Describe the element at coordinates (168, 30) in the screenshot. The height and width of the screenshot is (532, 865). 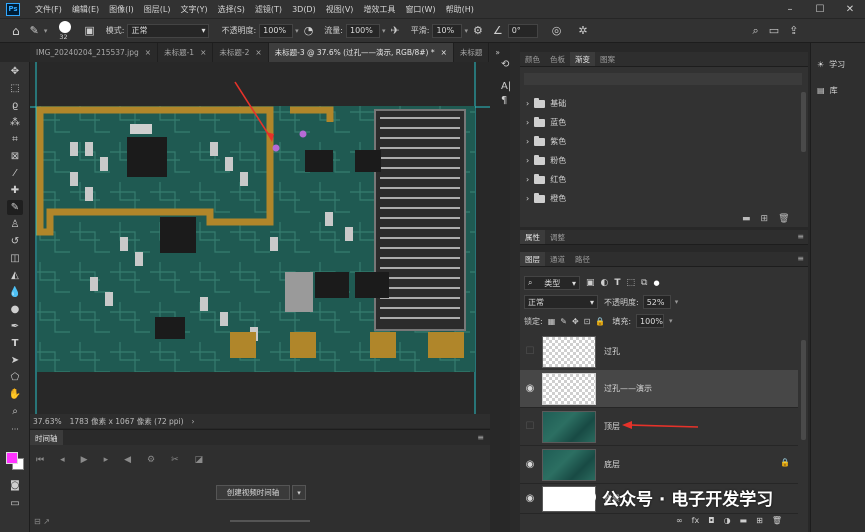
I see `mode-select: 正常 ▾` at that location.